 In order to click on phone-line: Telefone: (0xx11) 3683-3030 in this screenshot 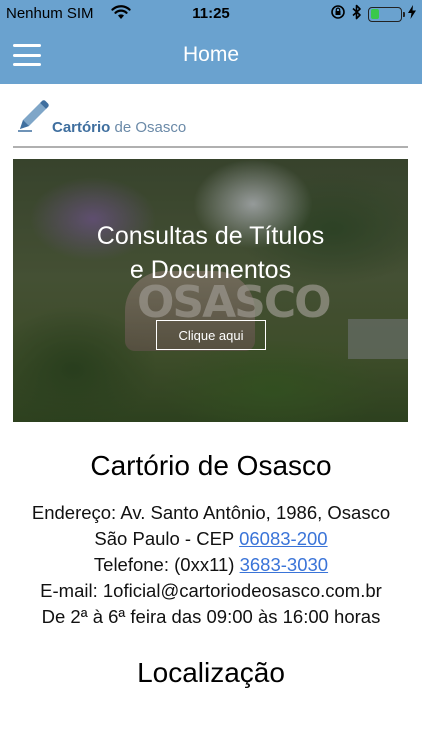, I will do `click(211, 564)`.